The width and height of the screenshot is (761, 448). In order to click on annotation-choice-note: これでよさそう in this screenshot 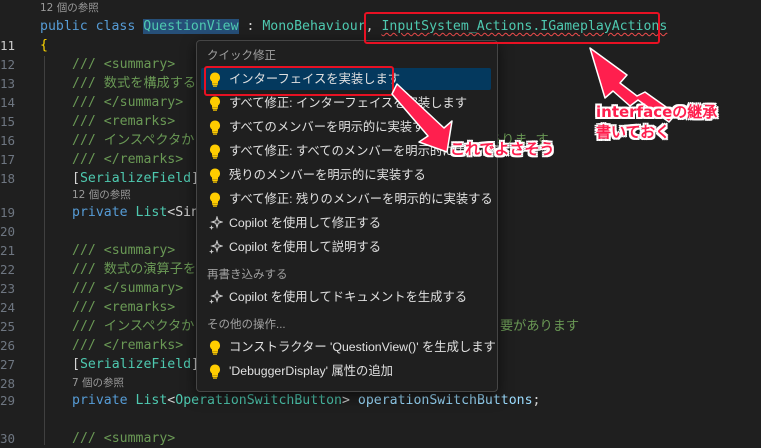, I will do `click(502, 149)`.